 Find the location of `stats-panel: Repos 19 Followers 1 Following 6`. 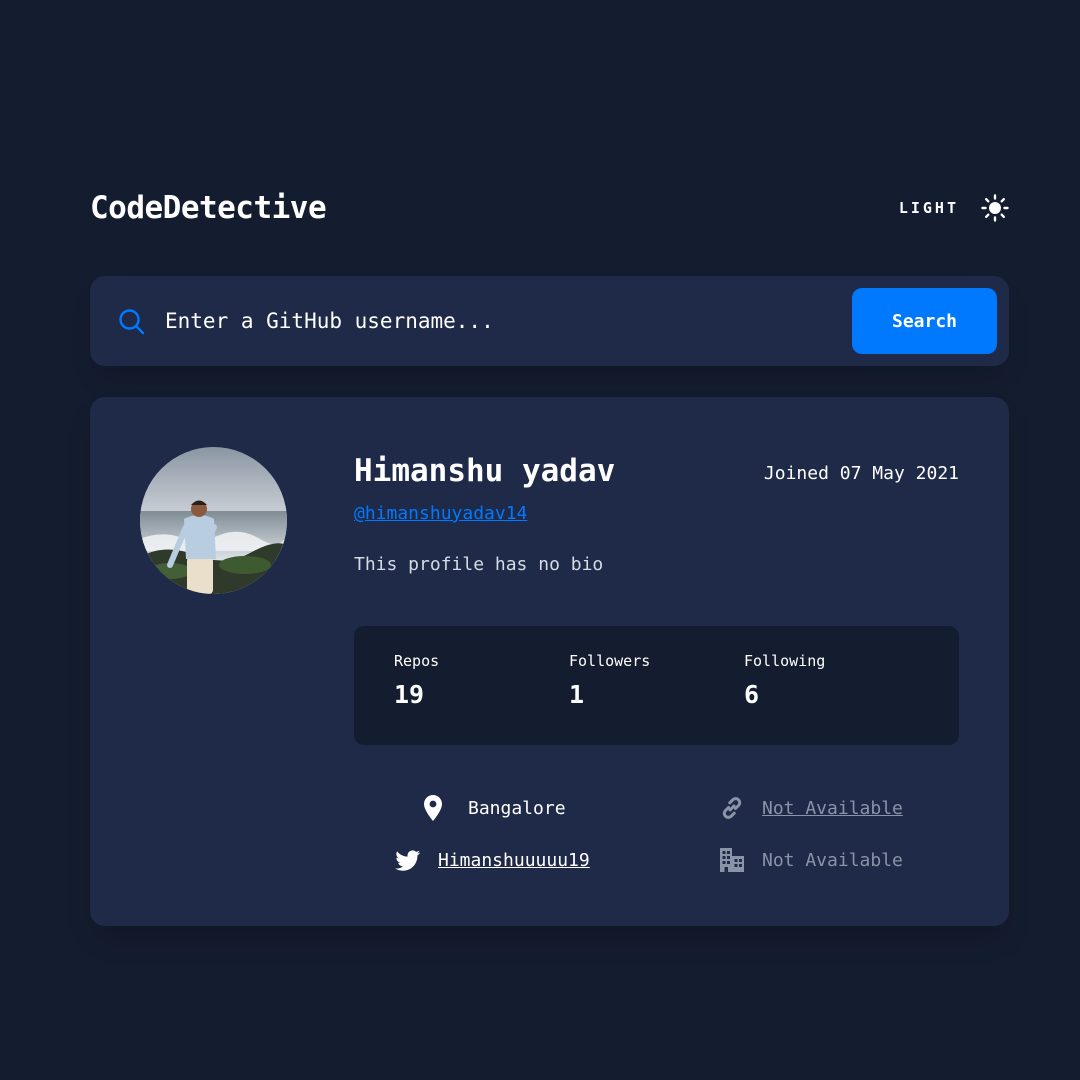

stats-panel: Repos 19 Followers 1 Following 6 is located at coordinates (656, 685).